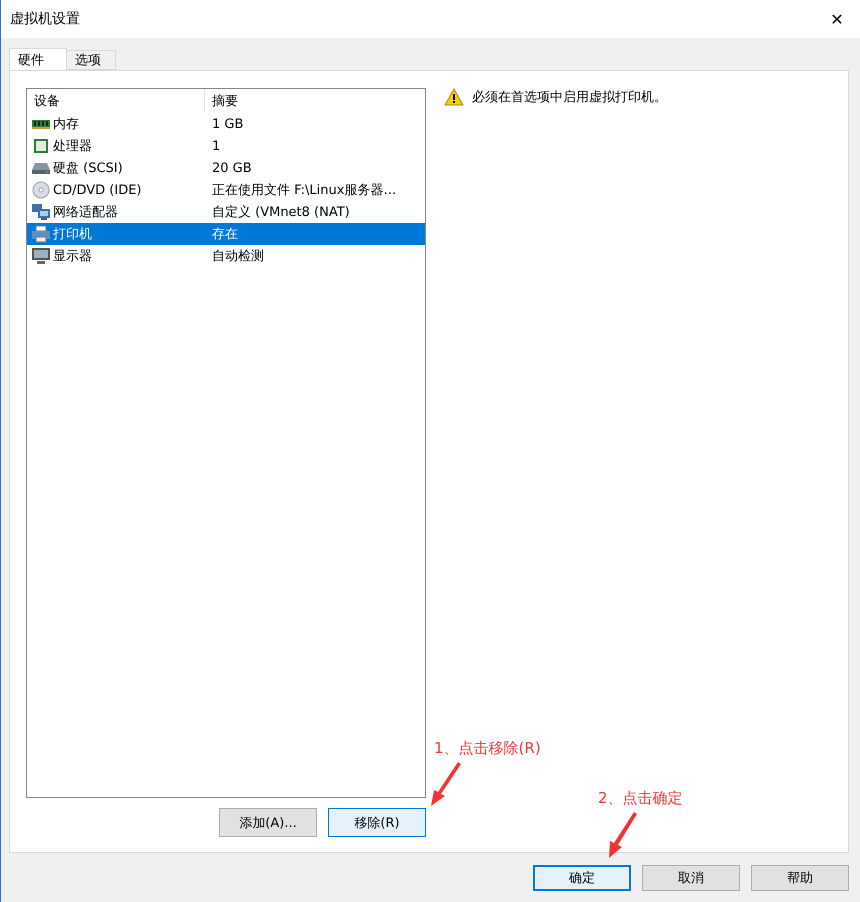 This screenshot has height=902, width=860. Describe the element at coordinates (454, 97) in the screenshot. I see `warning-icon` at that location.